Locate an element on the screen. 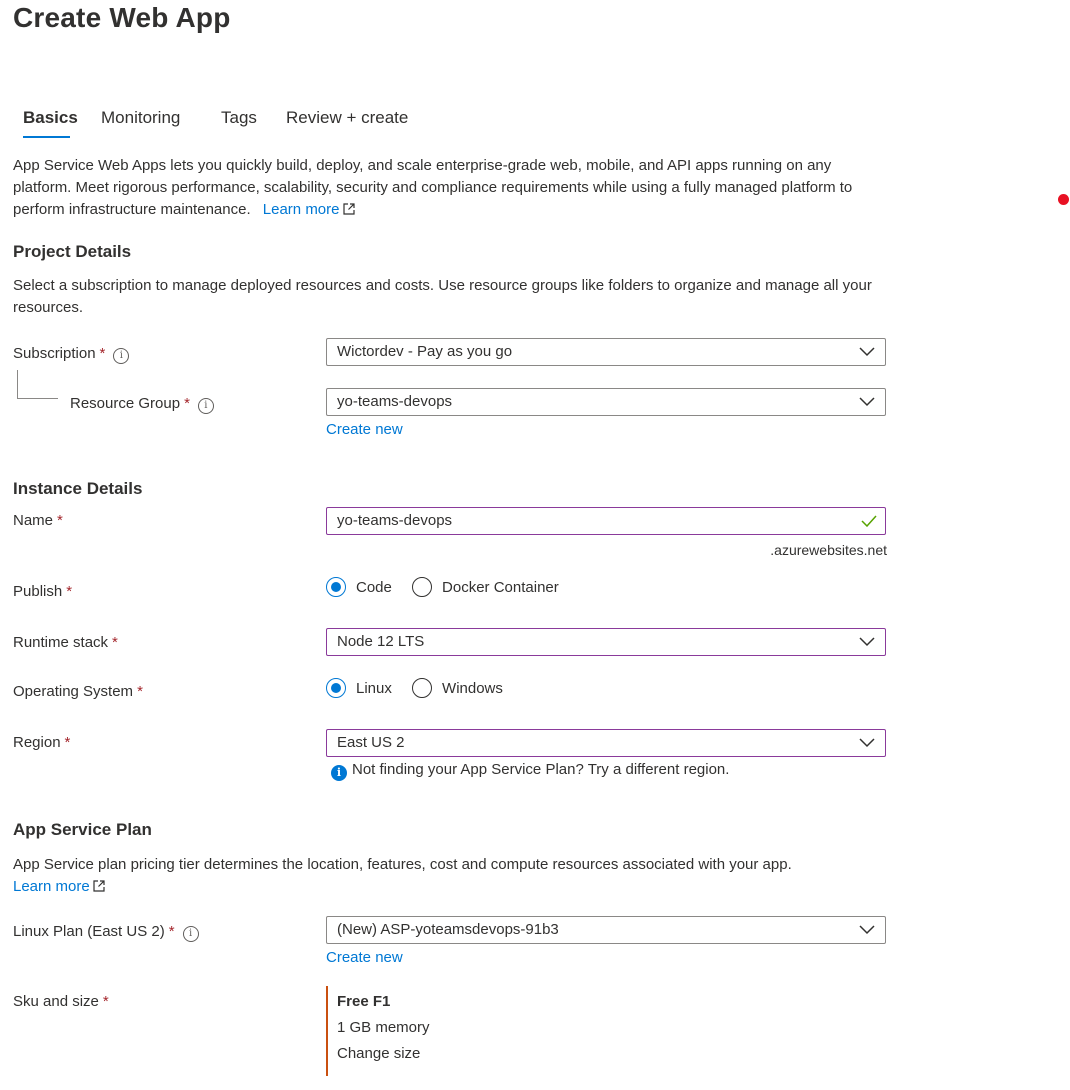 The height and width of the screenshot is (1090, 1070). sku-size-label: Sku and size * is located at coordinates (61, 1002).